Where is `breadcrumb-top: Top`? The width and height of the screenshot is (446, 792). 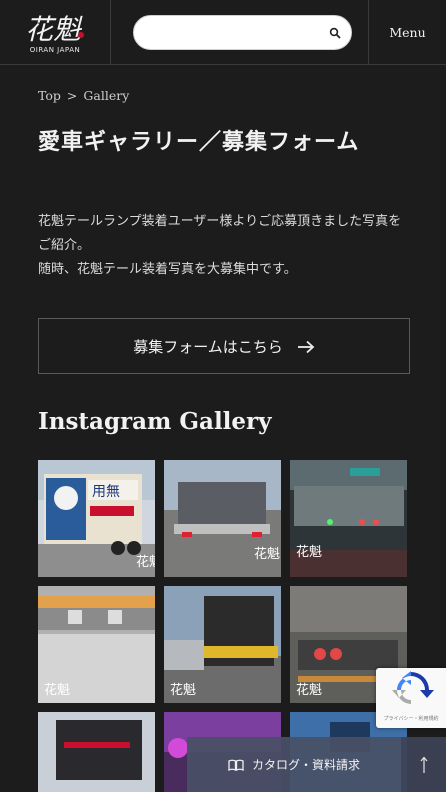
breadcrumb-top: Top is located at coordinates (49, 95).